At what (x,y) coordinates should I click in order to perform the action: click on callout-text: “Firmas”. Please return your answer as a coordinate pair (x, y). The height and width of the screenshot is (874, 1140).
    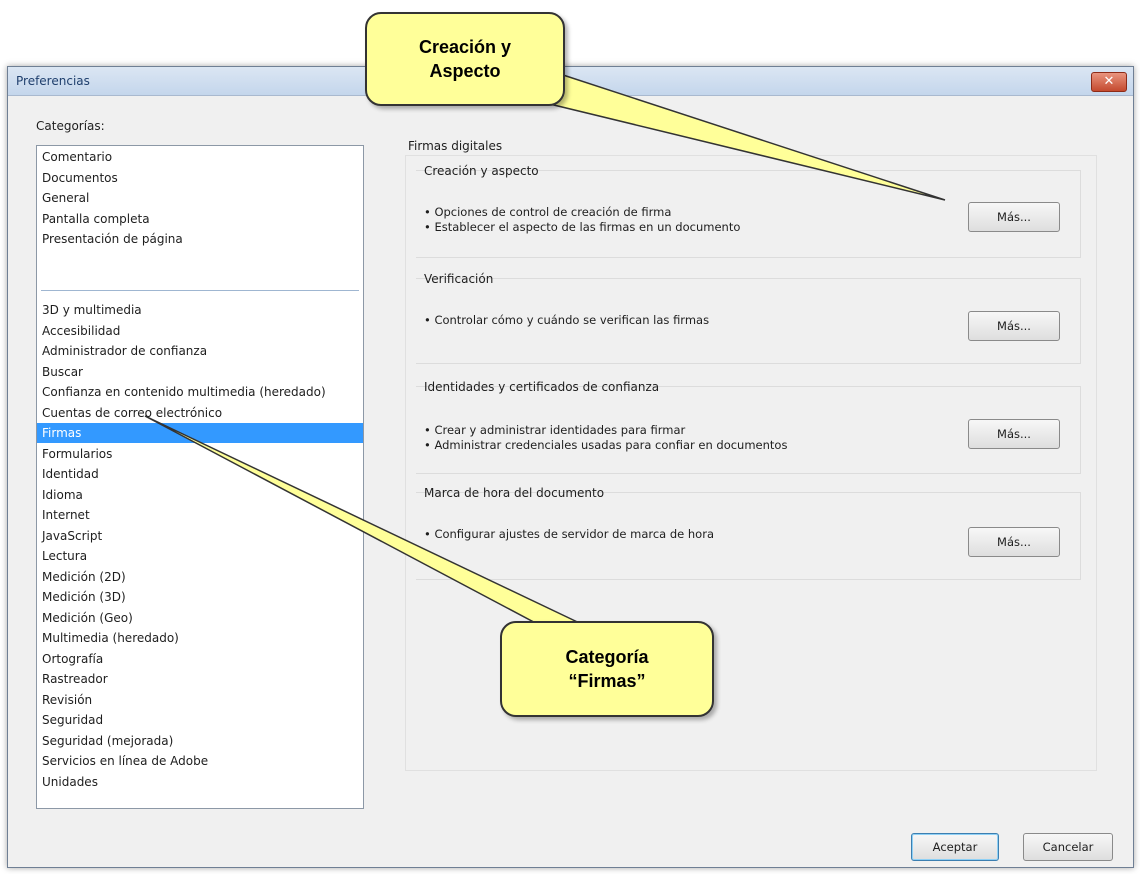
    Looking at the image, I should click on (607, 681).